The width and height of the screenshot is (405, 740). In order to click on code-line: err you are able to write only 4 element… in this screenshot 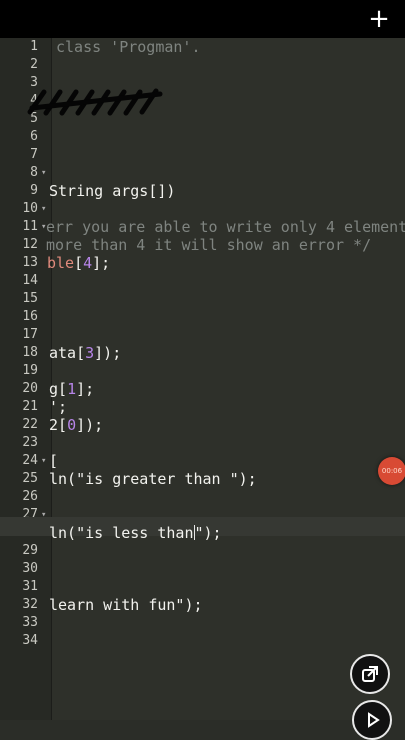, I will do `click(225, 227)`.